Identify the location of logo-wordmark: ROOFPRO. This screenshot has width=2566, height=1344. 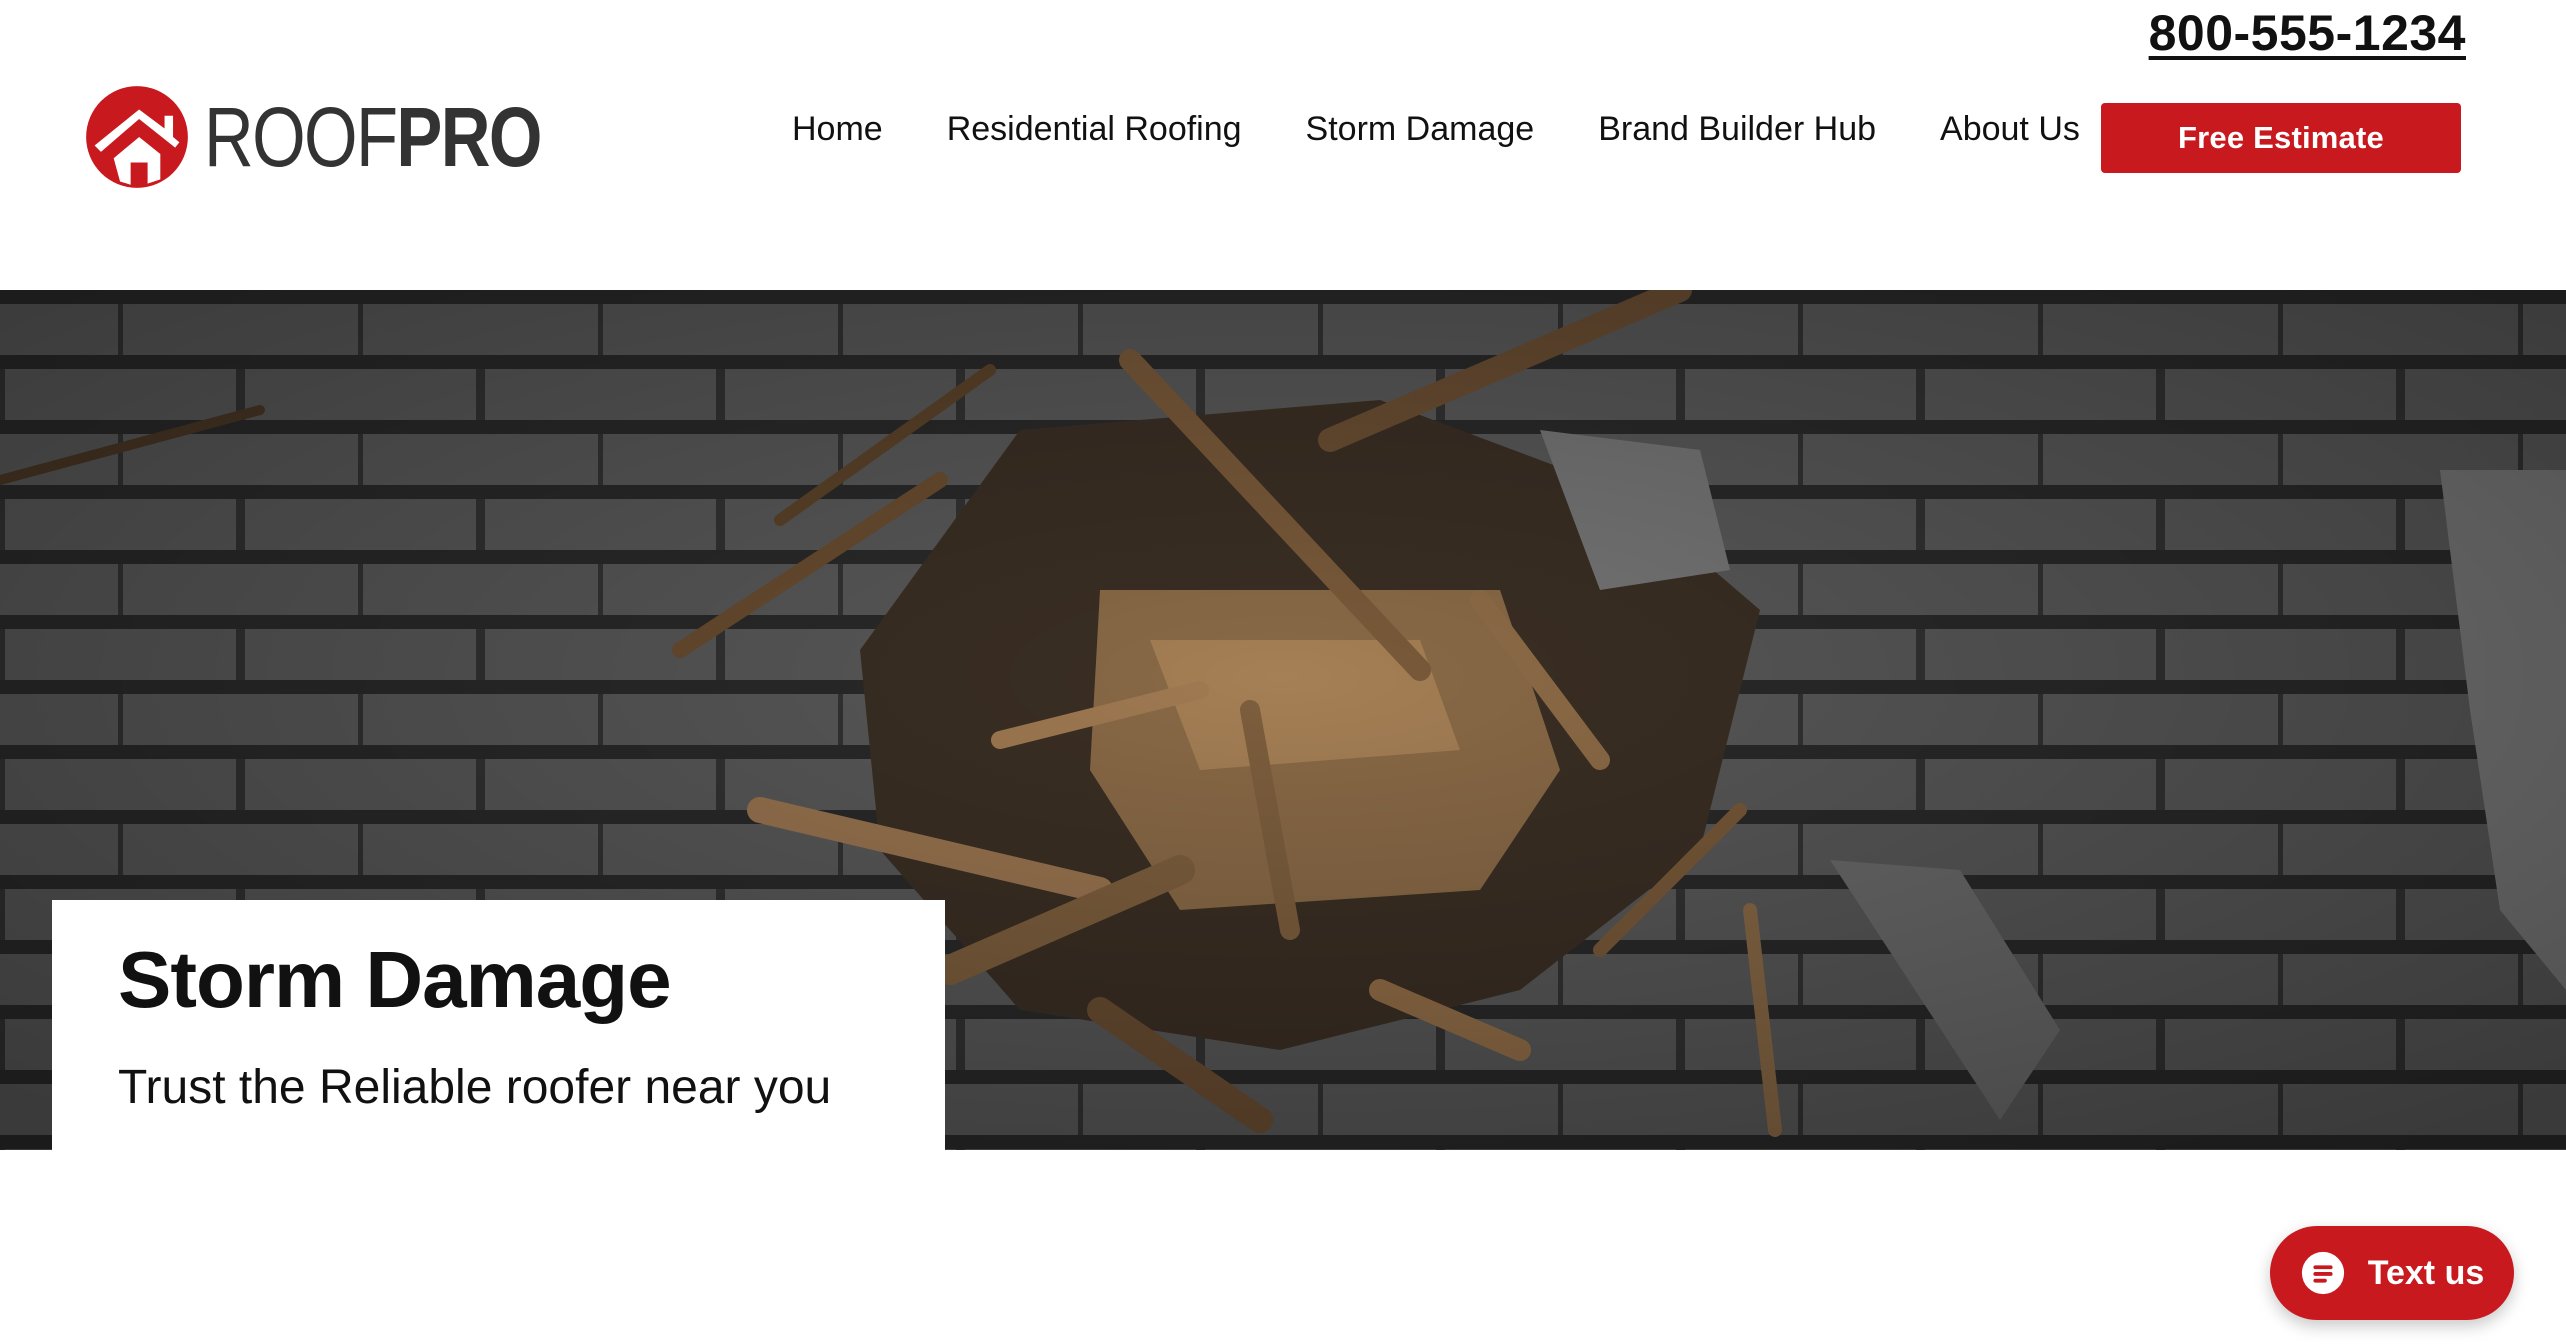
(373, 137).